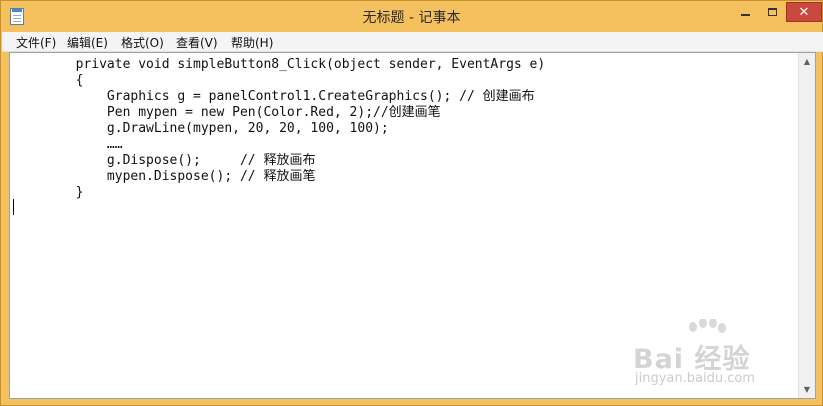 The width and height of the screenshot is (823, 406). Describe the element at coordinates (142, 42) in the screenshot. I see `menu-format: 格式(O)` at that location.